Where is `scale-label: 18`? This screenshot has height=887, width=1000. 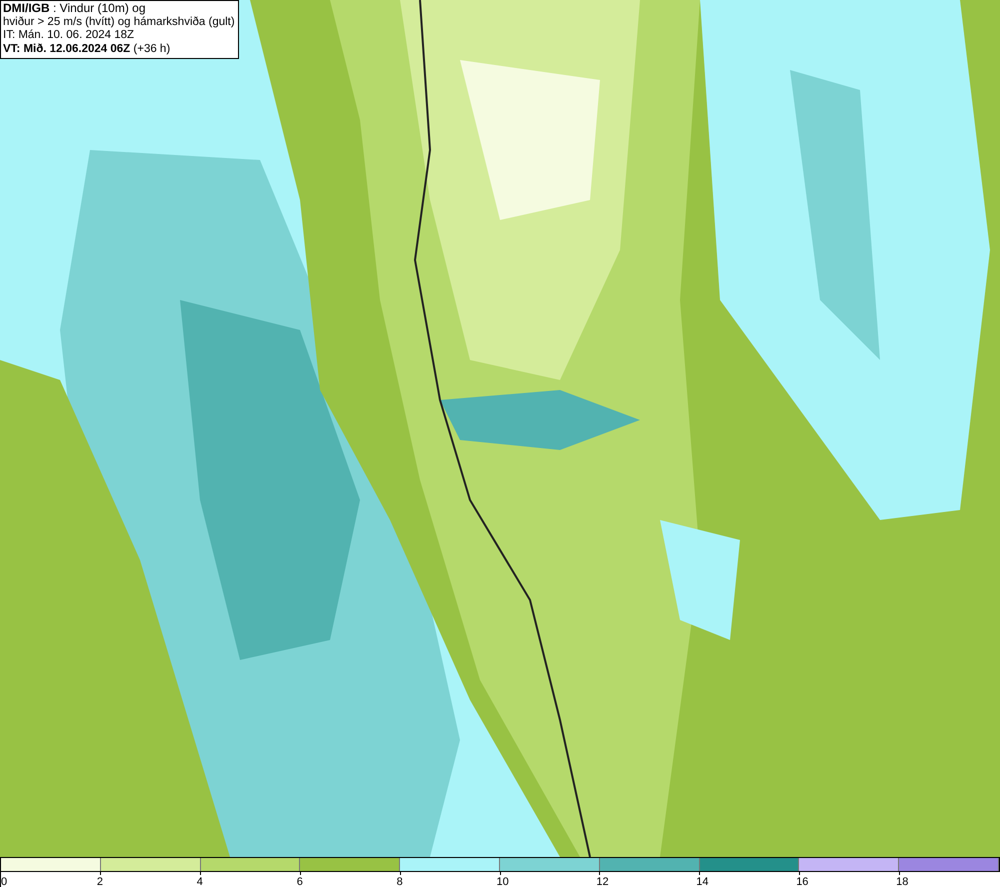 scale-label: 18 is located at coordinates (902, 882).